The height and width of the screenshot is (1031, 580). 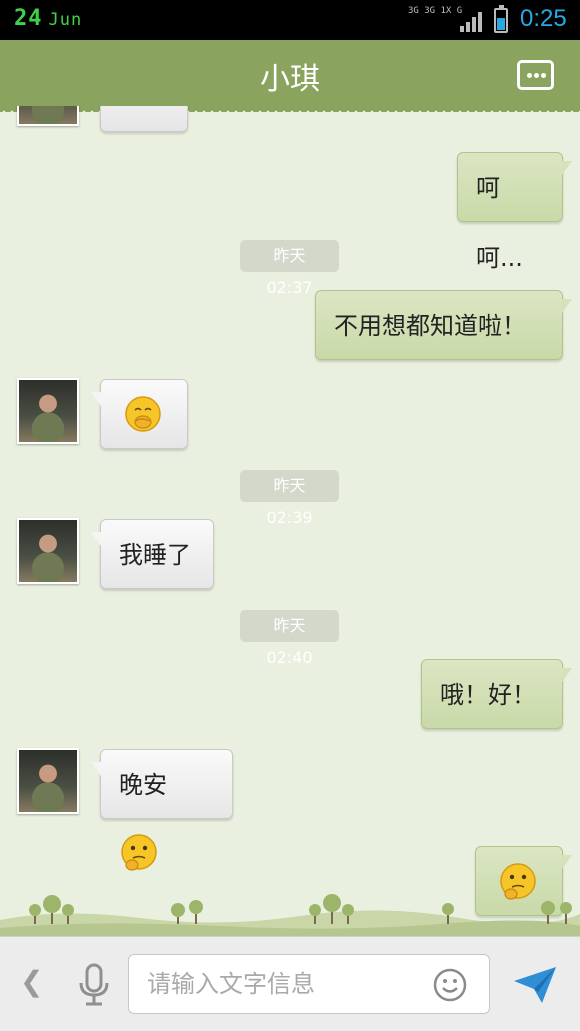 I want to click on title-bar: 小琪, so click(x=290, y=76).